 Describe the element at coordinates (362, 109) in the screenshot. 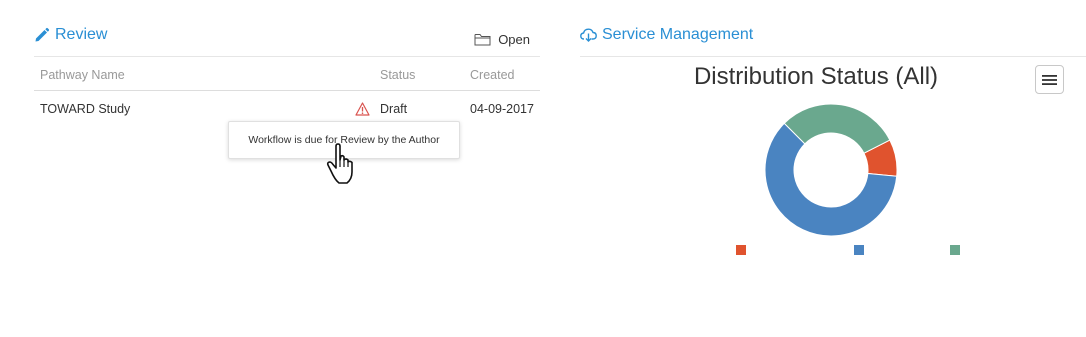

I see `warning-icon` at that location.